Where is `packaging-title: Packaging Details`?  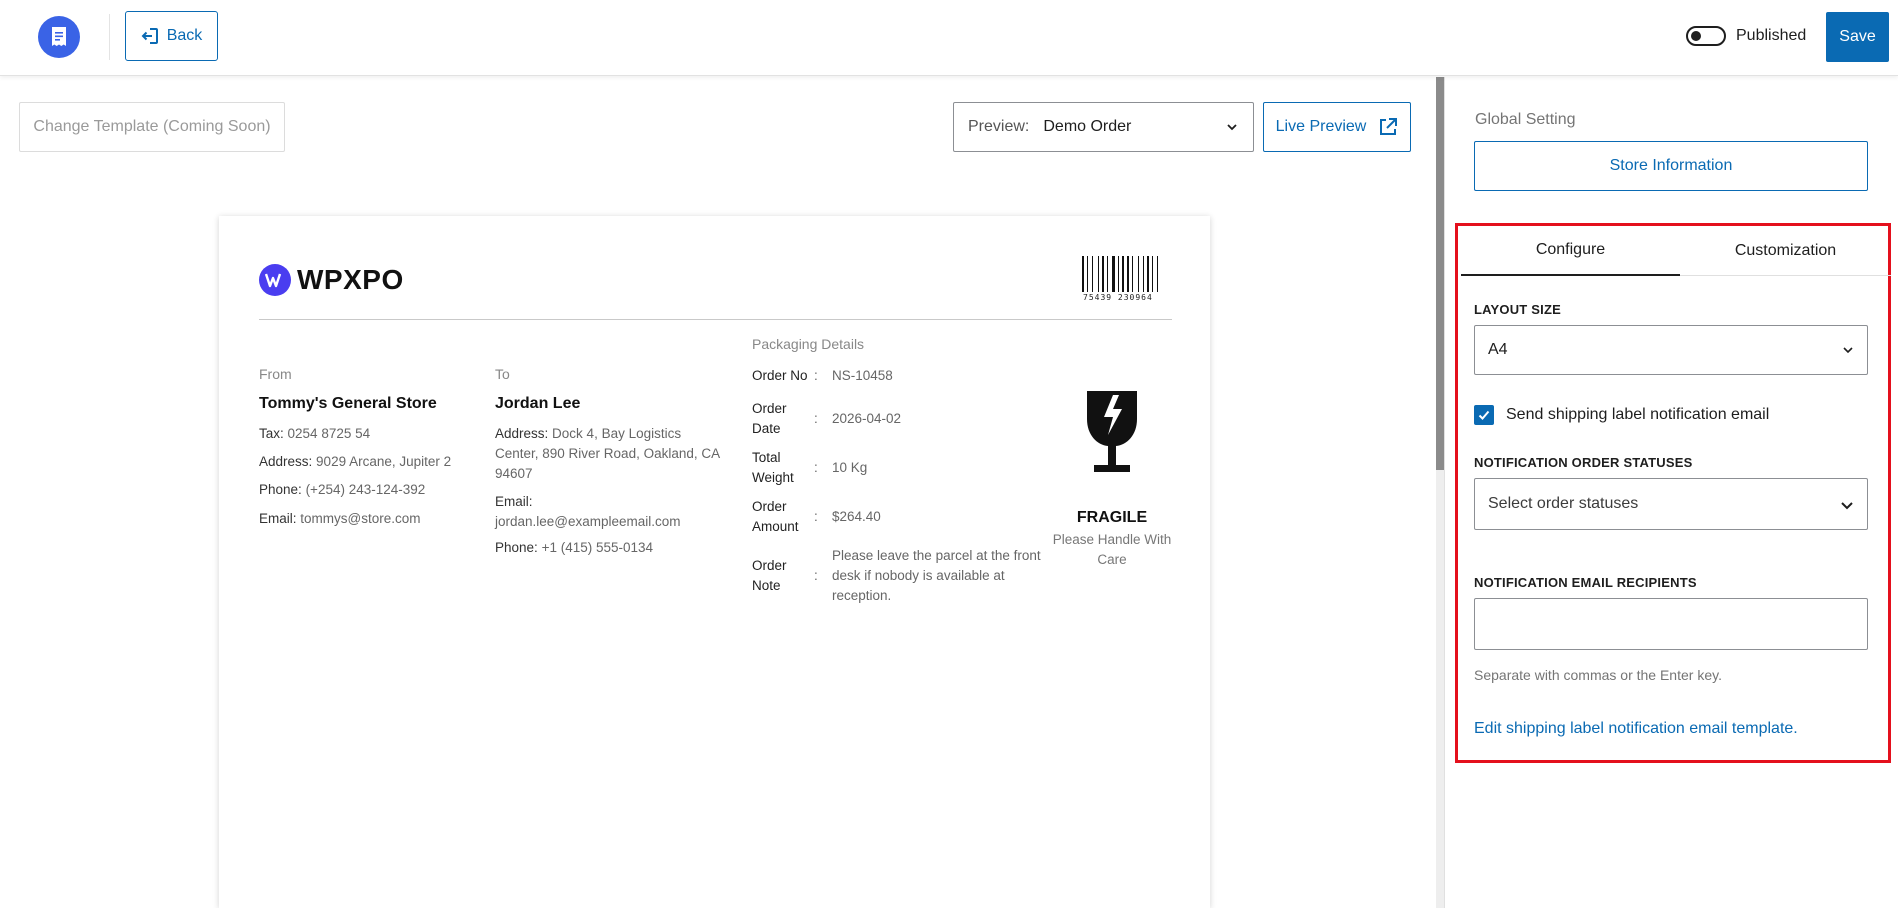 packaging-title: Packaging Details is located at coordinates (808, 344).